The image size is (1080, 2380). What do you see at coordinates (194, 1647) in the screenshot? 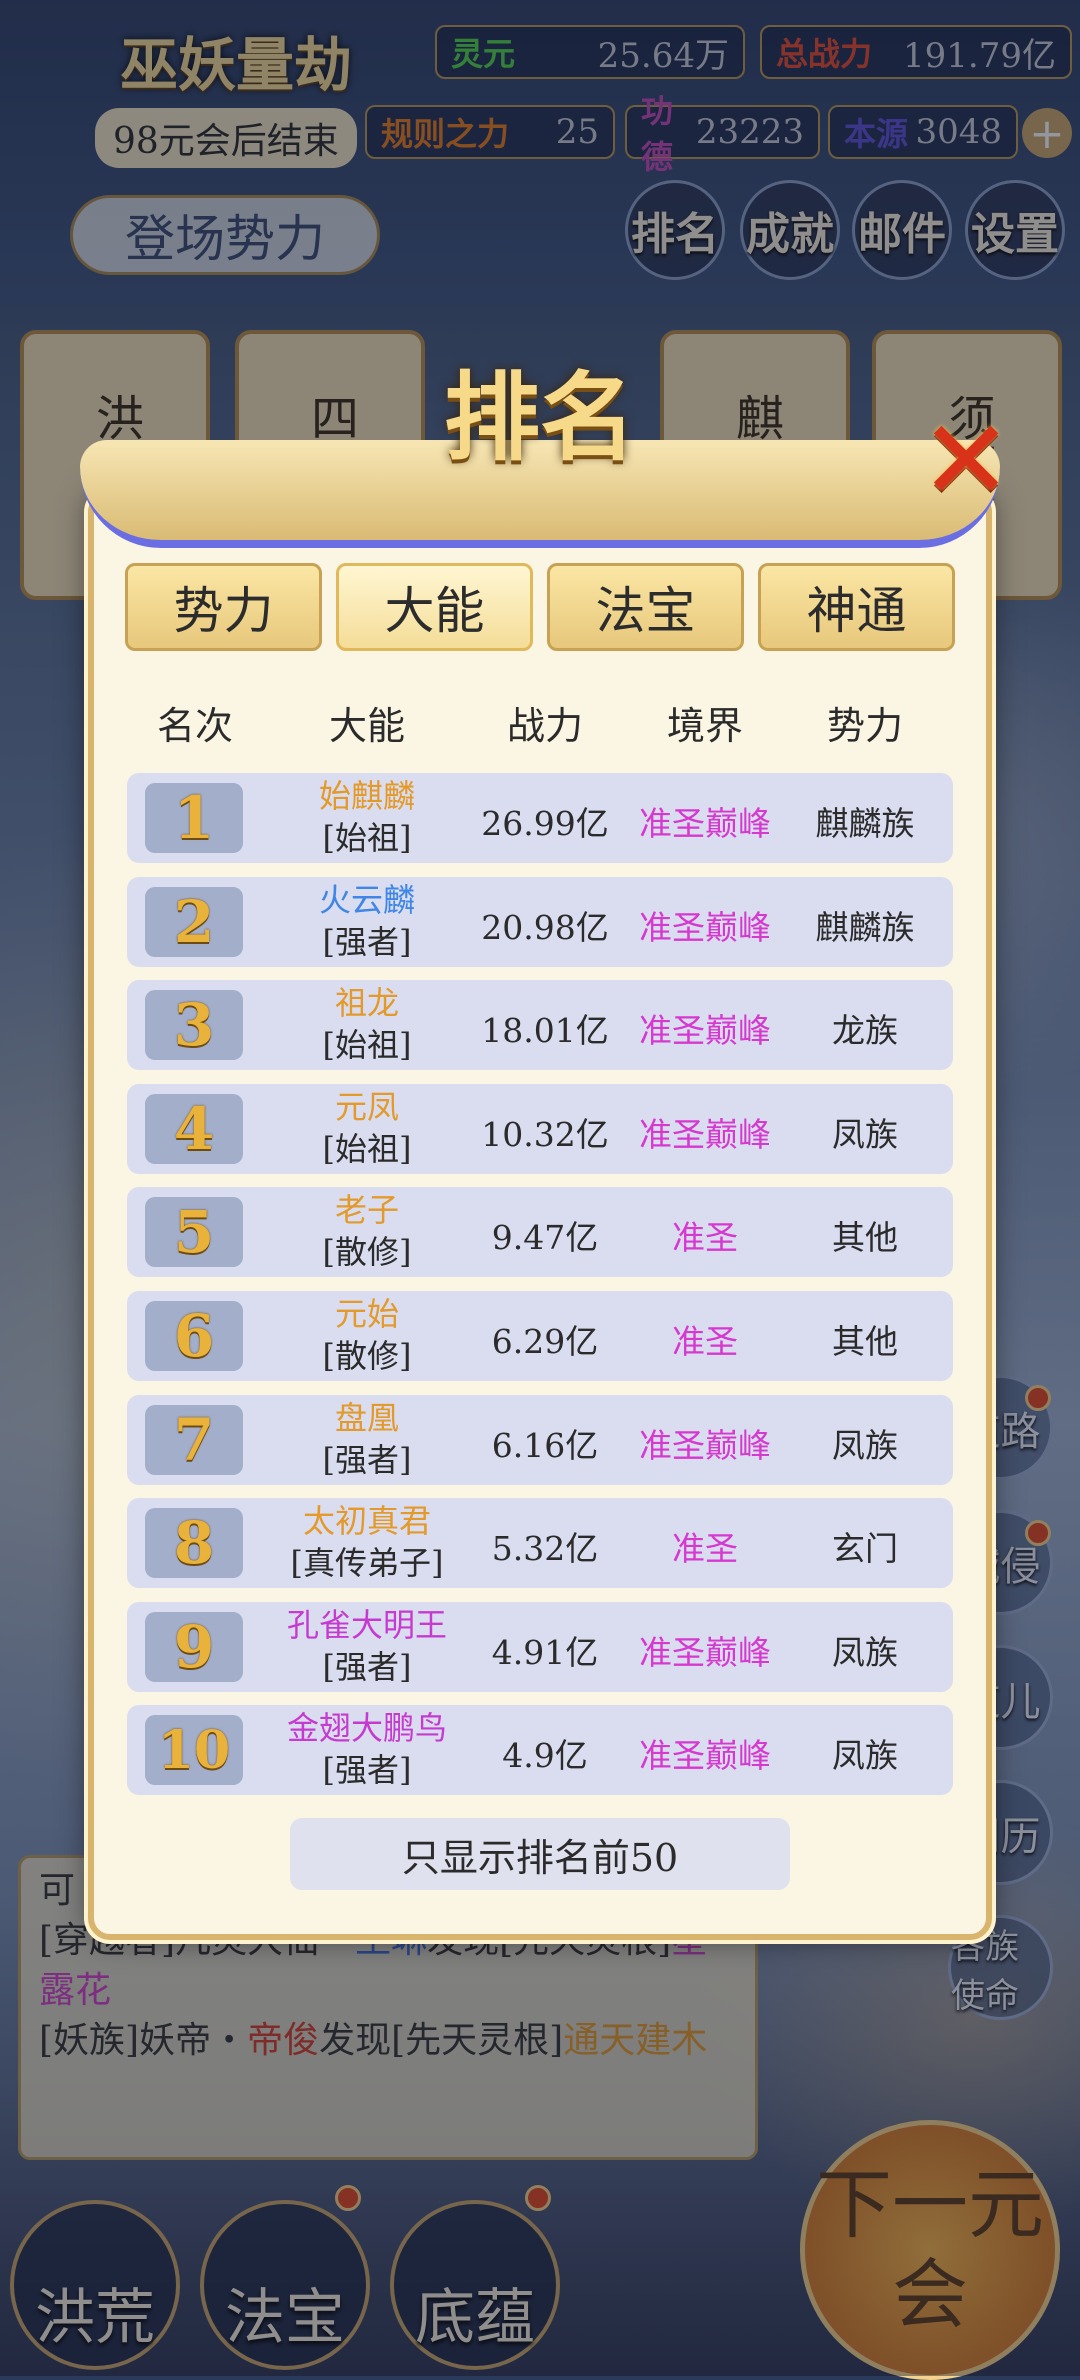
I see `rank-badge: 9` at bounding box center [194, 1647].